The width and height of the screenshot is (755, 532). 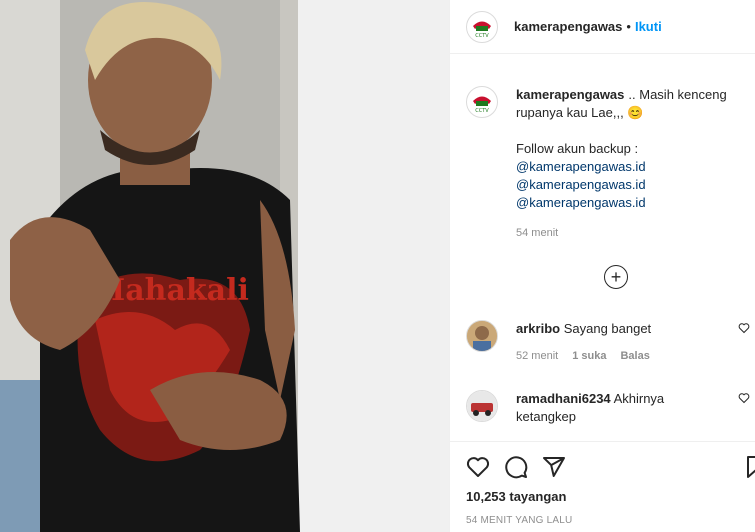 I want to click on post-header: CCTV kamerapengawas • Ikuti, so click(x=602, y=27).